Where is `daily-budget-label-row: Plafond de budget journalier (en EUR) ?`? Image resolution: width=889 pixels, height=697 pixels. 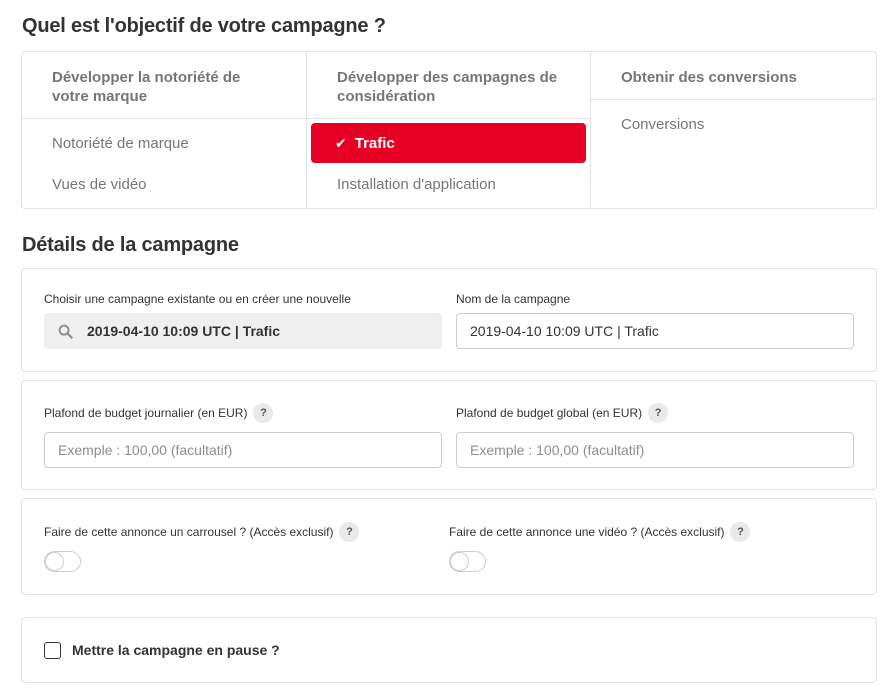
daily-budget-label-row: Plafond de budget journalier (en EUR) ? is located at coordinates (159, 413).